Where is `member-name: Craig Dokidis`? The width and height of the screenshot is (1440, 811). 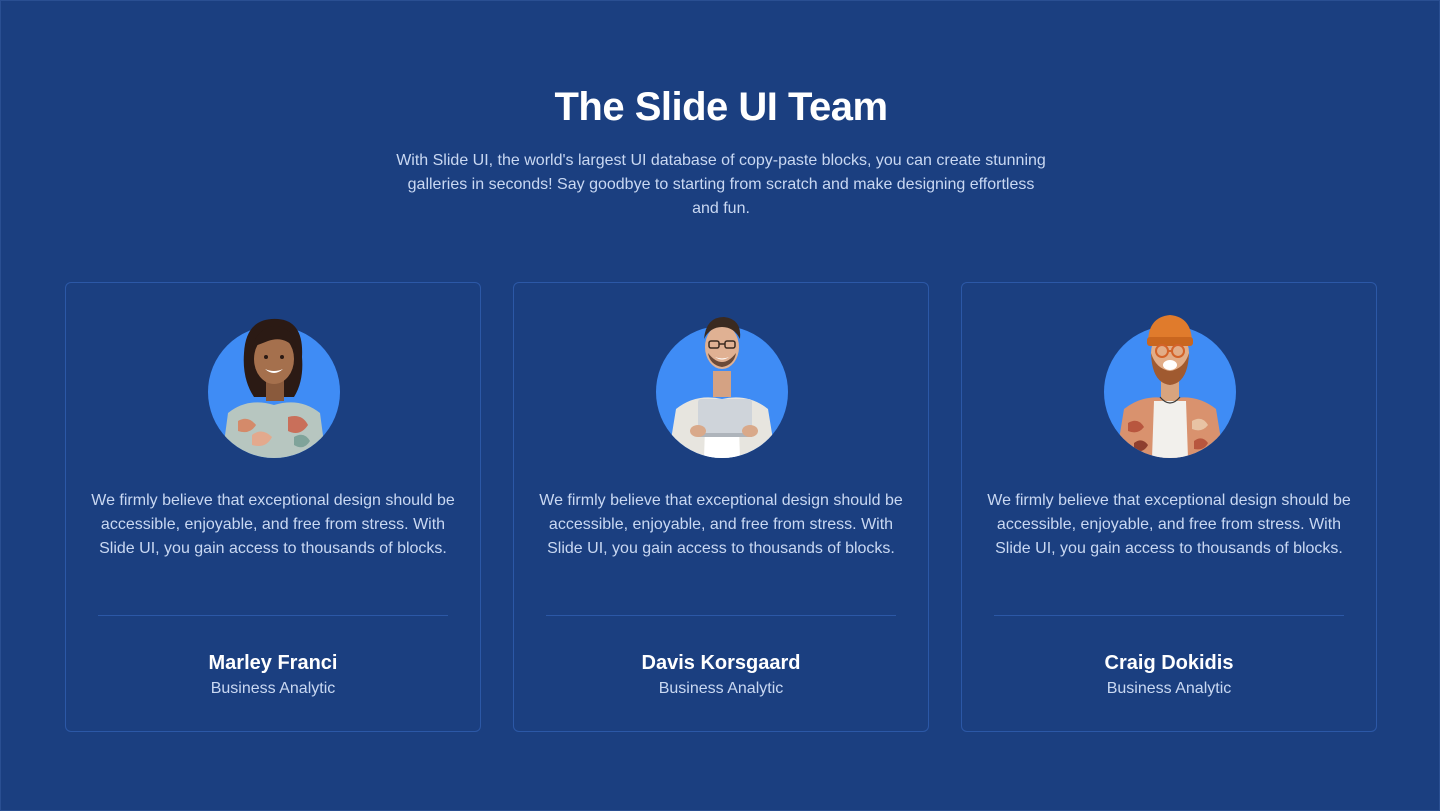
member-name: Craig Dokidis is located at coordinates (1169, 663).